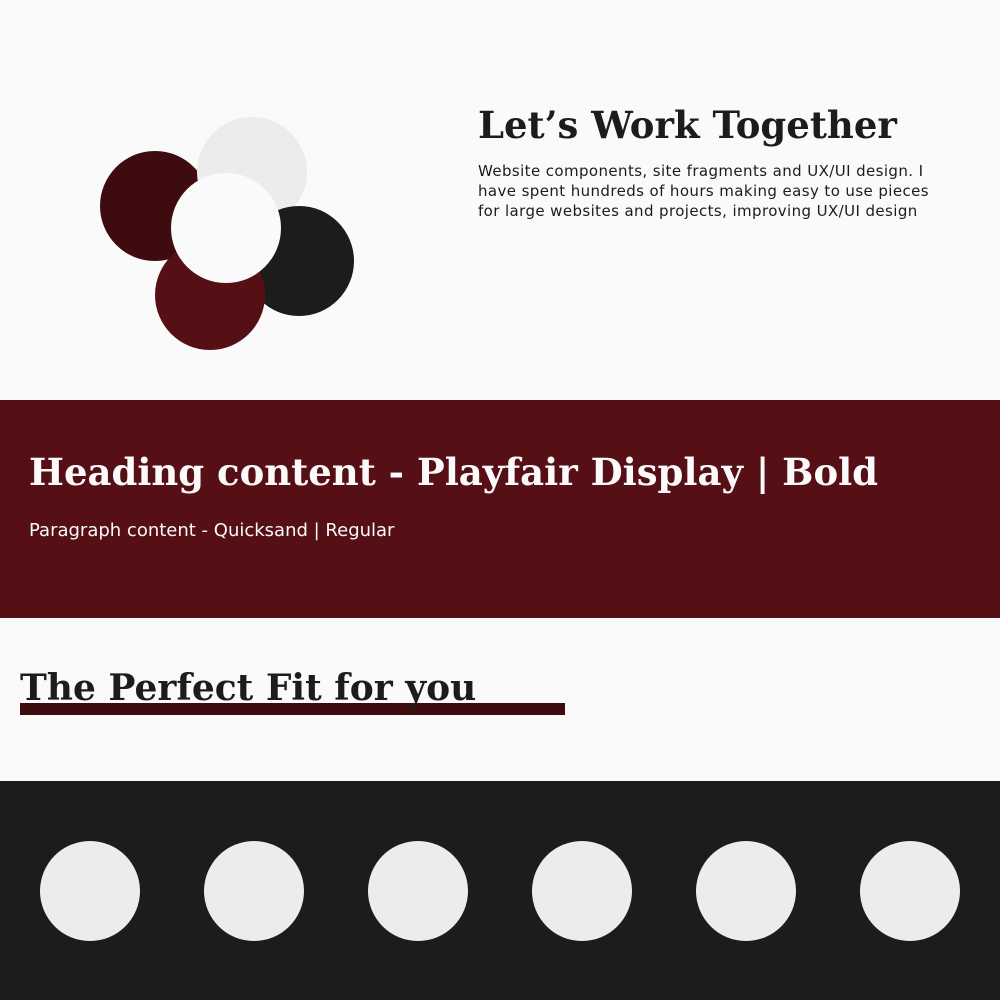 This screenshot has height=1000, width=1000. I want to click on perfect-fit-title: The Perfect Fit for you, so click(248, 688).